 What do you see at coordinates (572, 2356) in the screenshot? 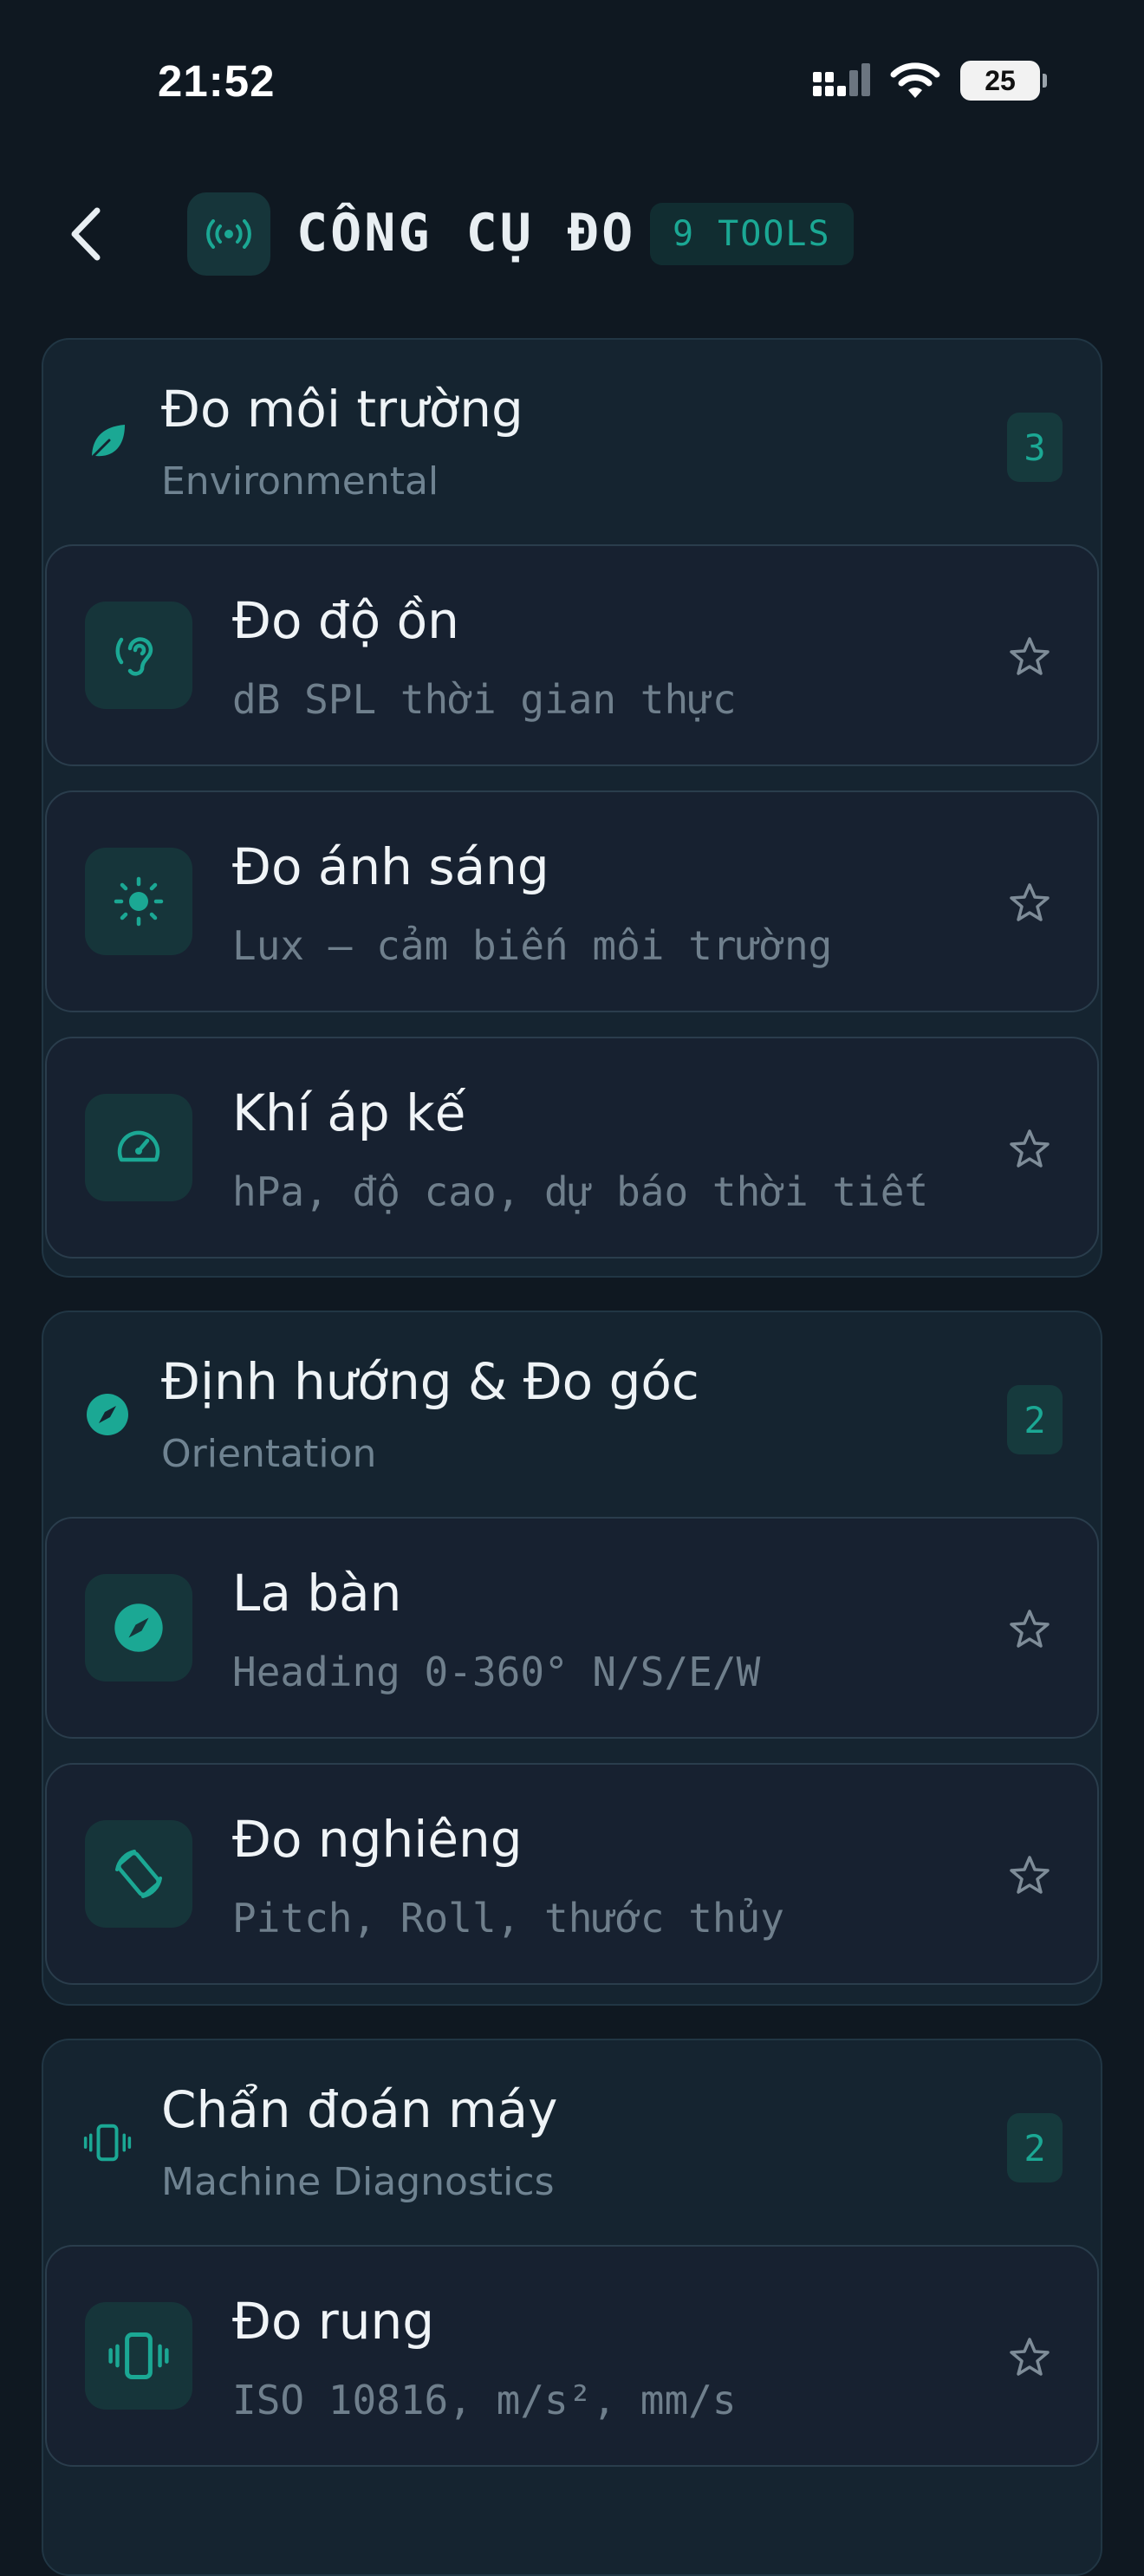
I see `tool-vibration-meter: Đo rung ISO 10816, m/s², mm/s` at bounding box center [572, 2356].